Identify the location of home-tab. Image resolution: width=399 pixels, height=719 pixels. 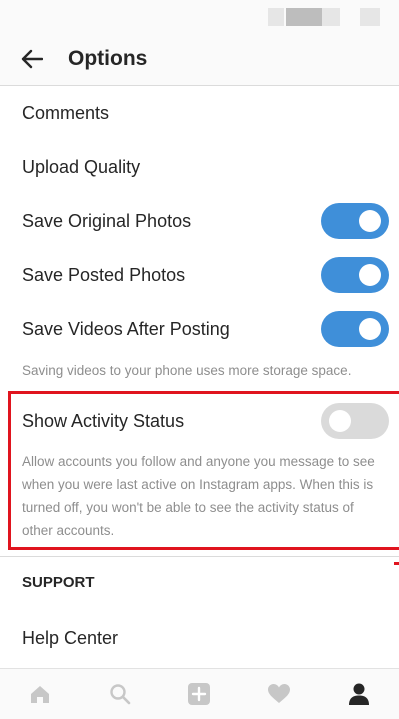
(40, 694).